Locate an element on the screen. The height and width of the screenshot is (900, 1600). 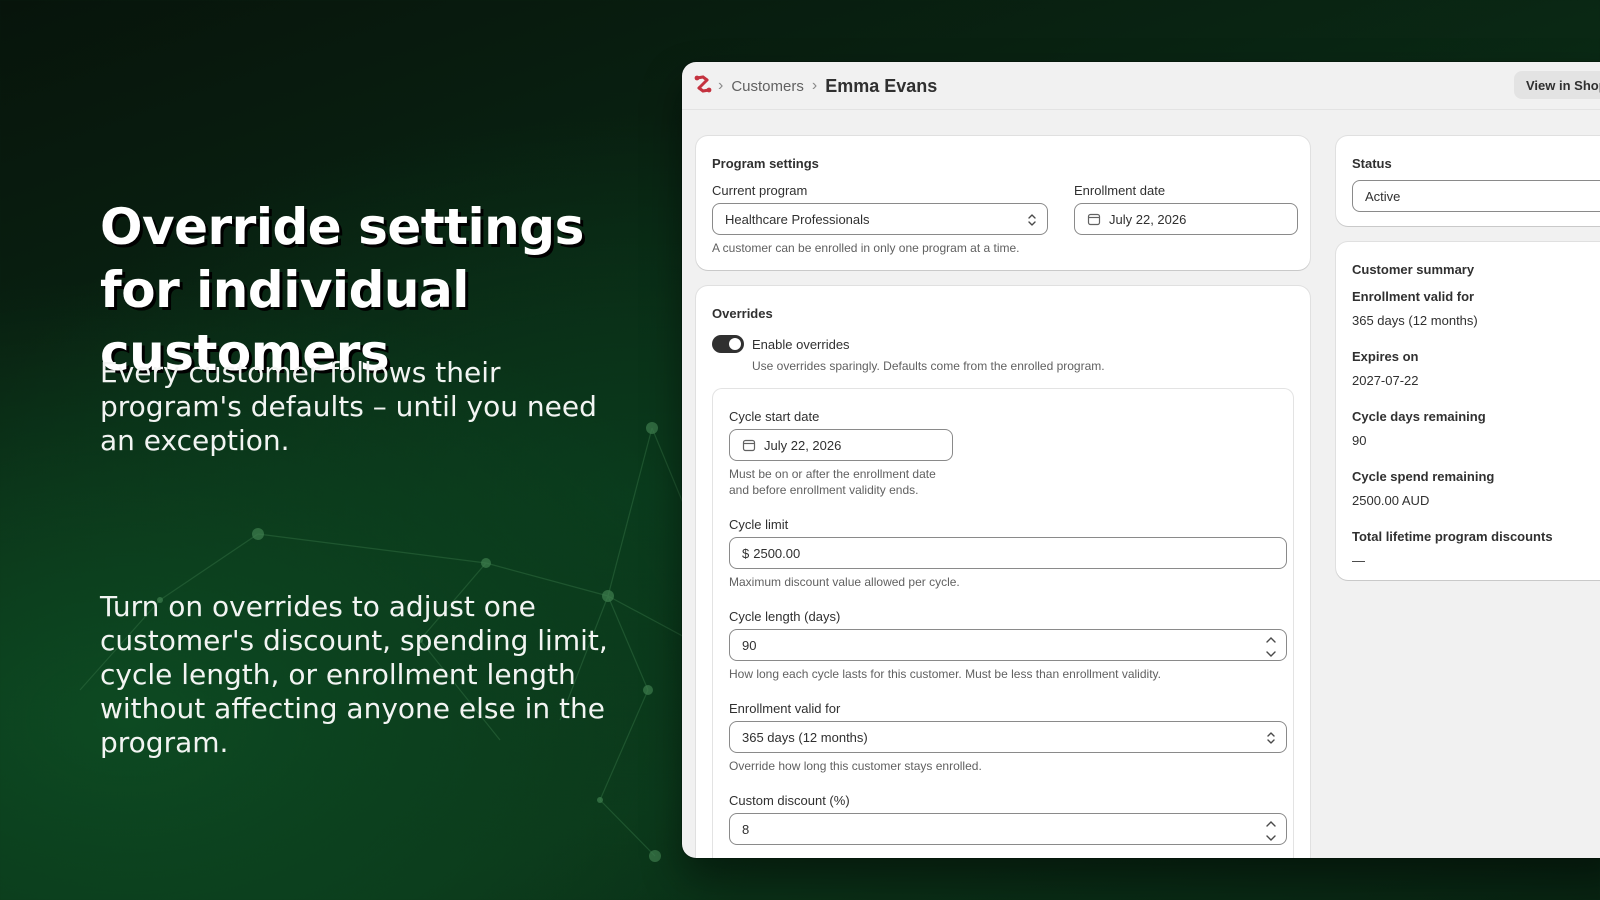
summary-label: Expires on is located at coordinates (1385, 356).